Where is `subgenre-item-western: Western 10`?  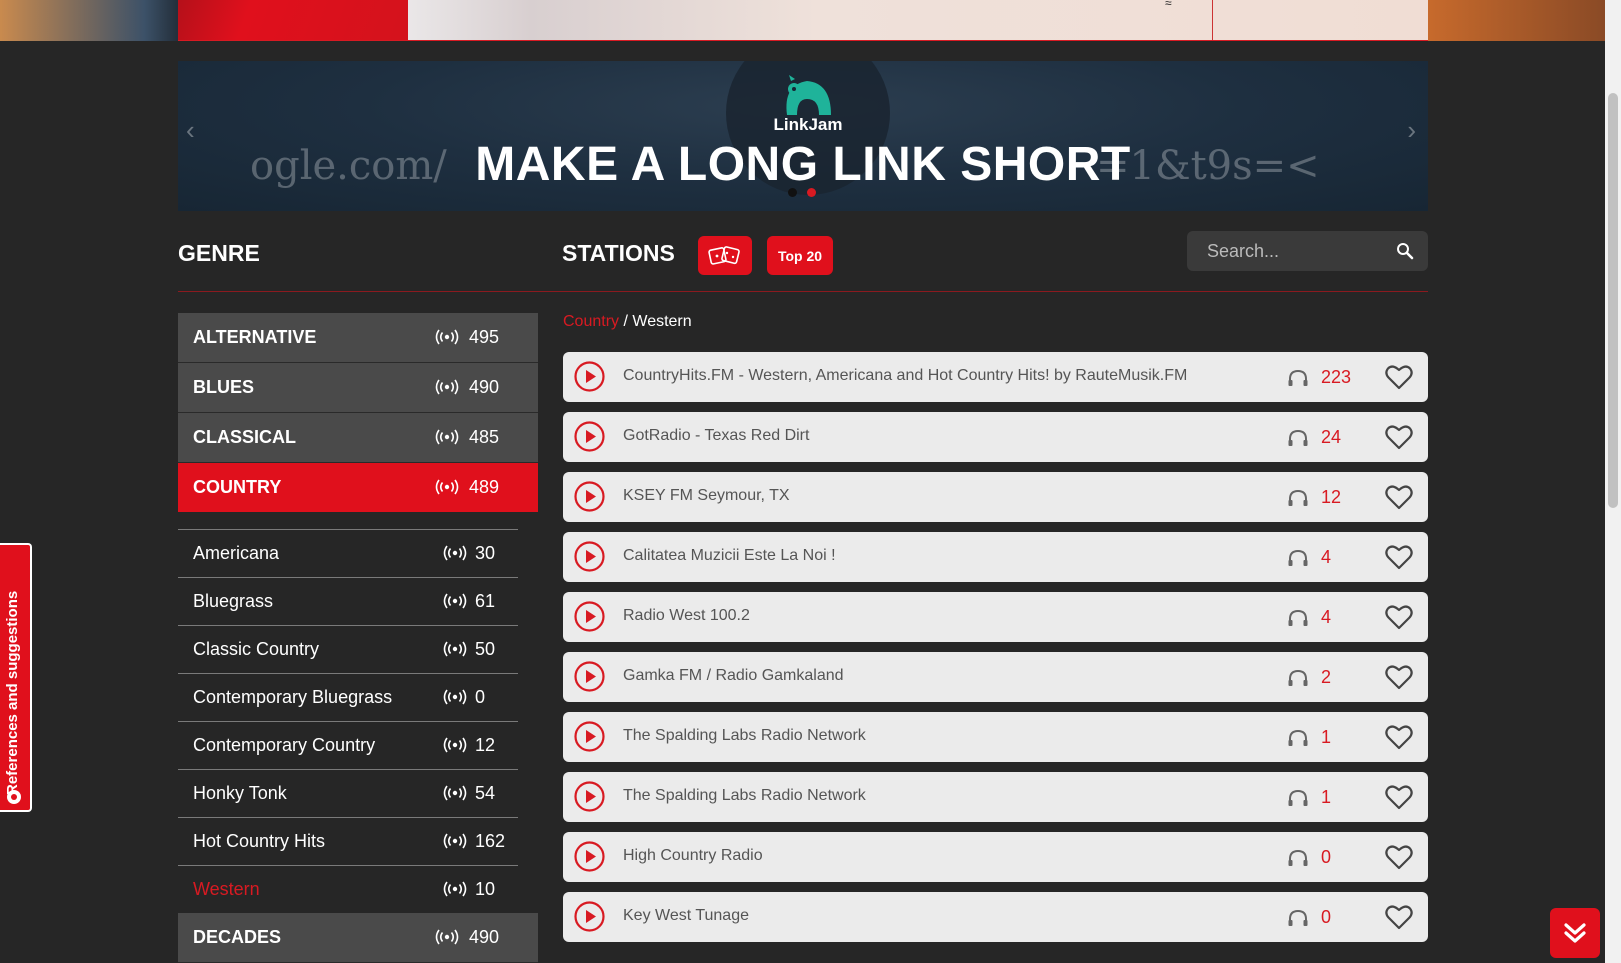
subgenre-item-western: Western 10 is located at coordinates (348, 889).